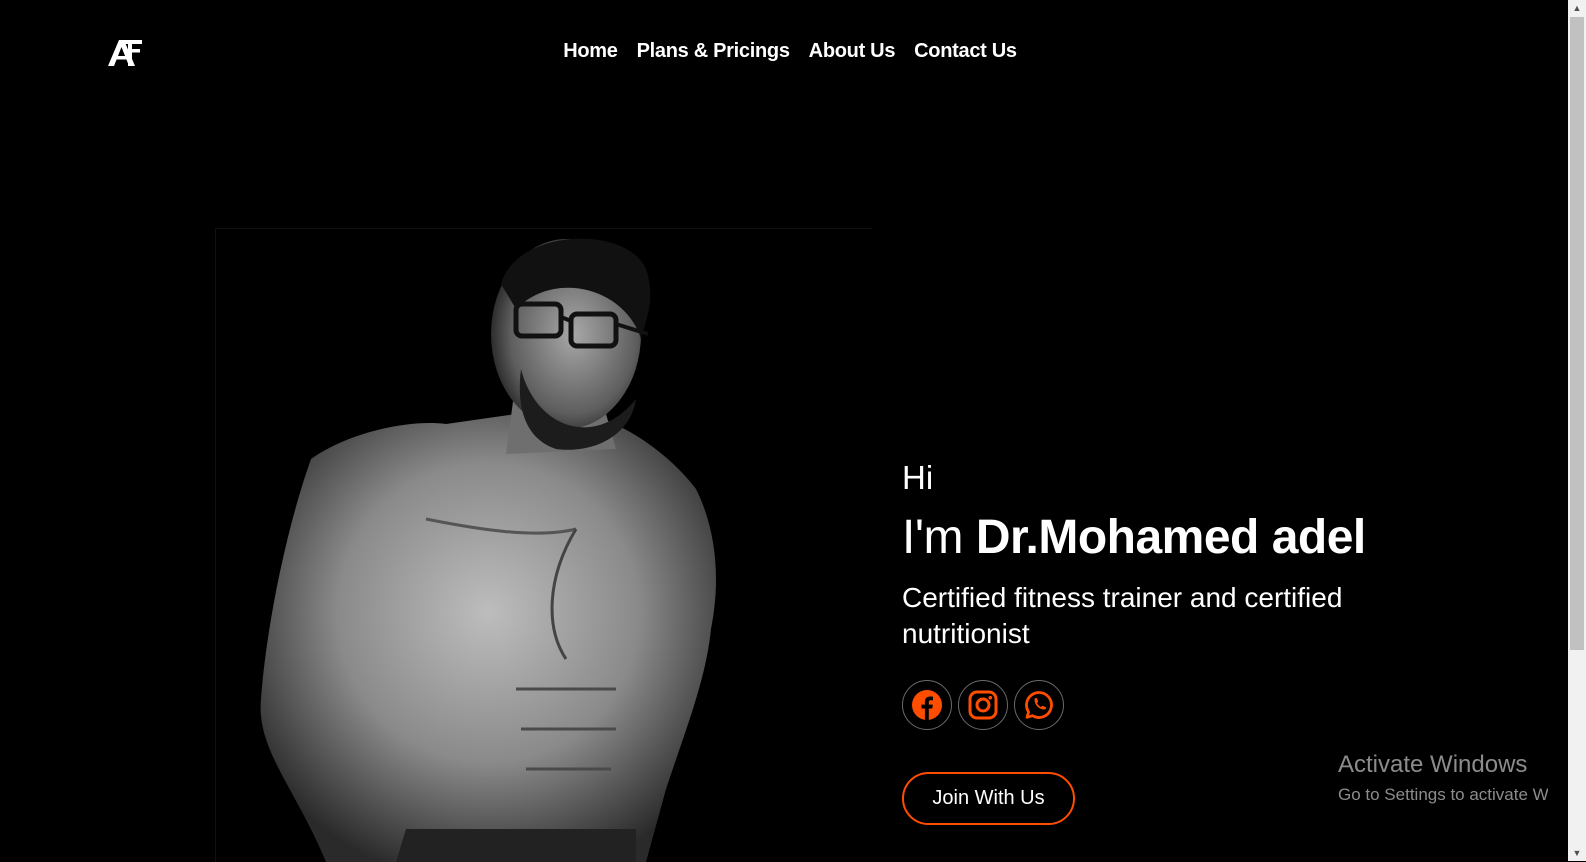 Image resolution: width=1586 pixels, height=862 pixels. Describe the element at coordinates (1170, 537) in the screenshot. I see `trainer-name: Dr.Mohamed adel` at that location.